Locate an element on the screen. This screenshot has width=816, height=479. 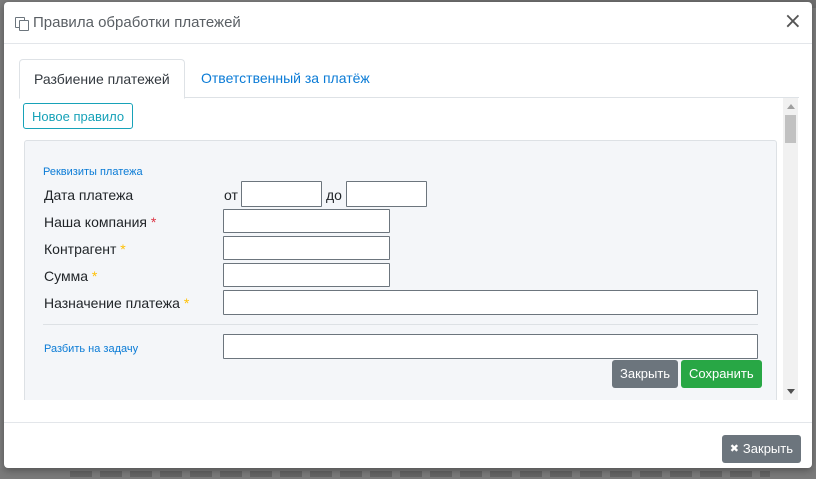
modal-footer: ✖ Закрыть is located at coordinates (408, 445).